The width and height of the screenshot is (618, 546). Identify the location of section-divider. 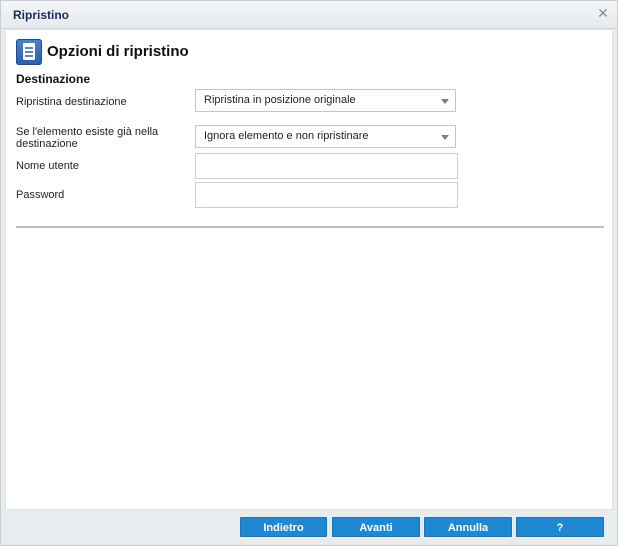
(310, 227).